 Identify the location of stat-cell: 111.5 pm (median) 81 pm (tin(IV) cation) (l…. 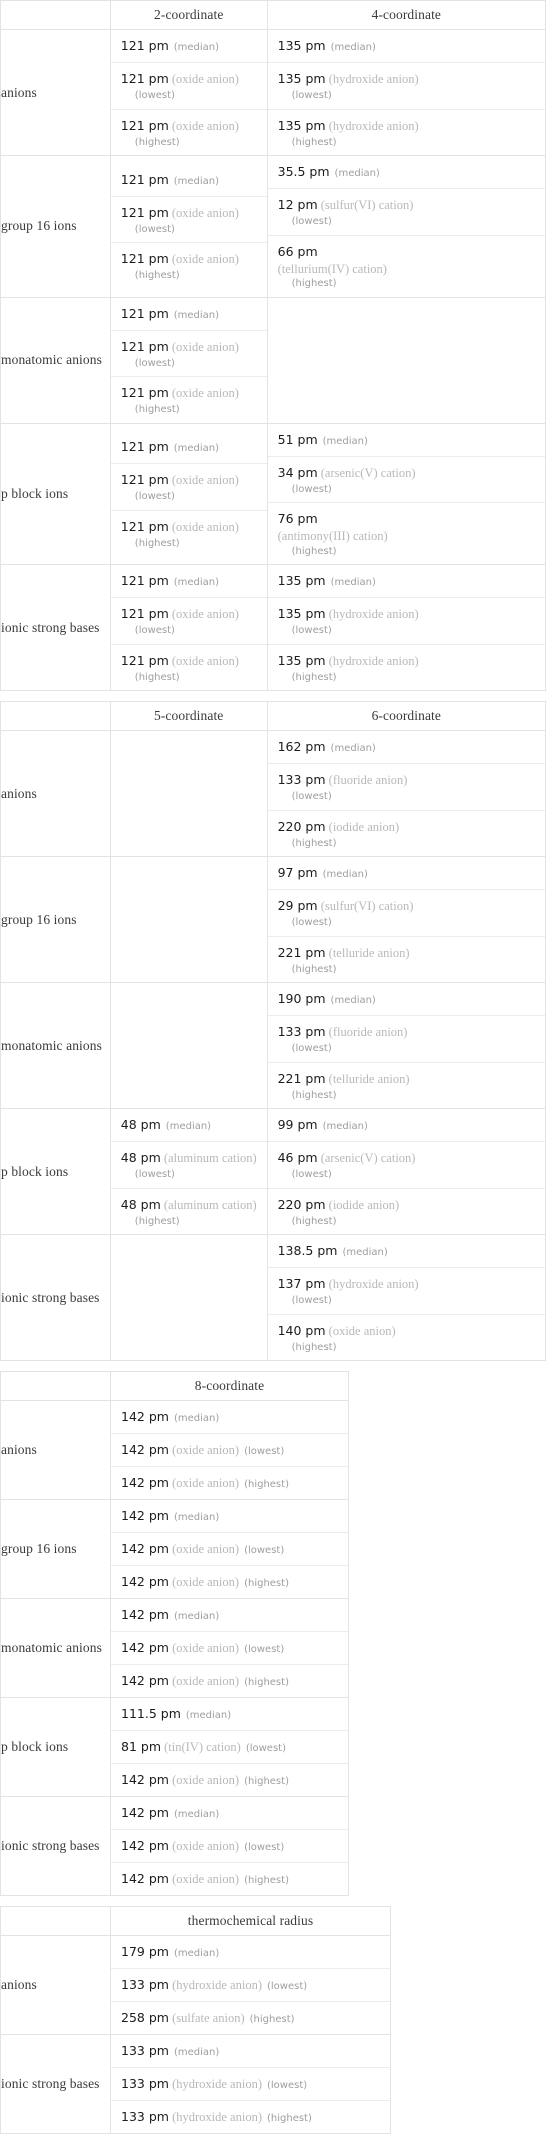
(229, 1747).